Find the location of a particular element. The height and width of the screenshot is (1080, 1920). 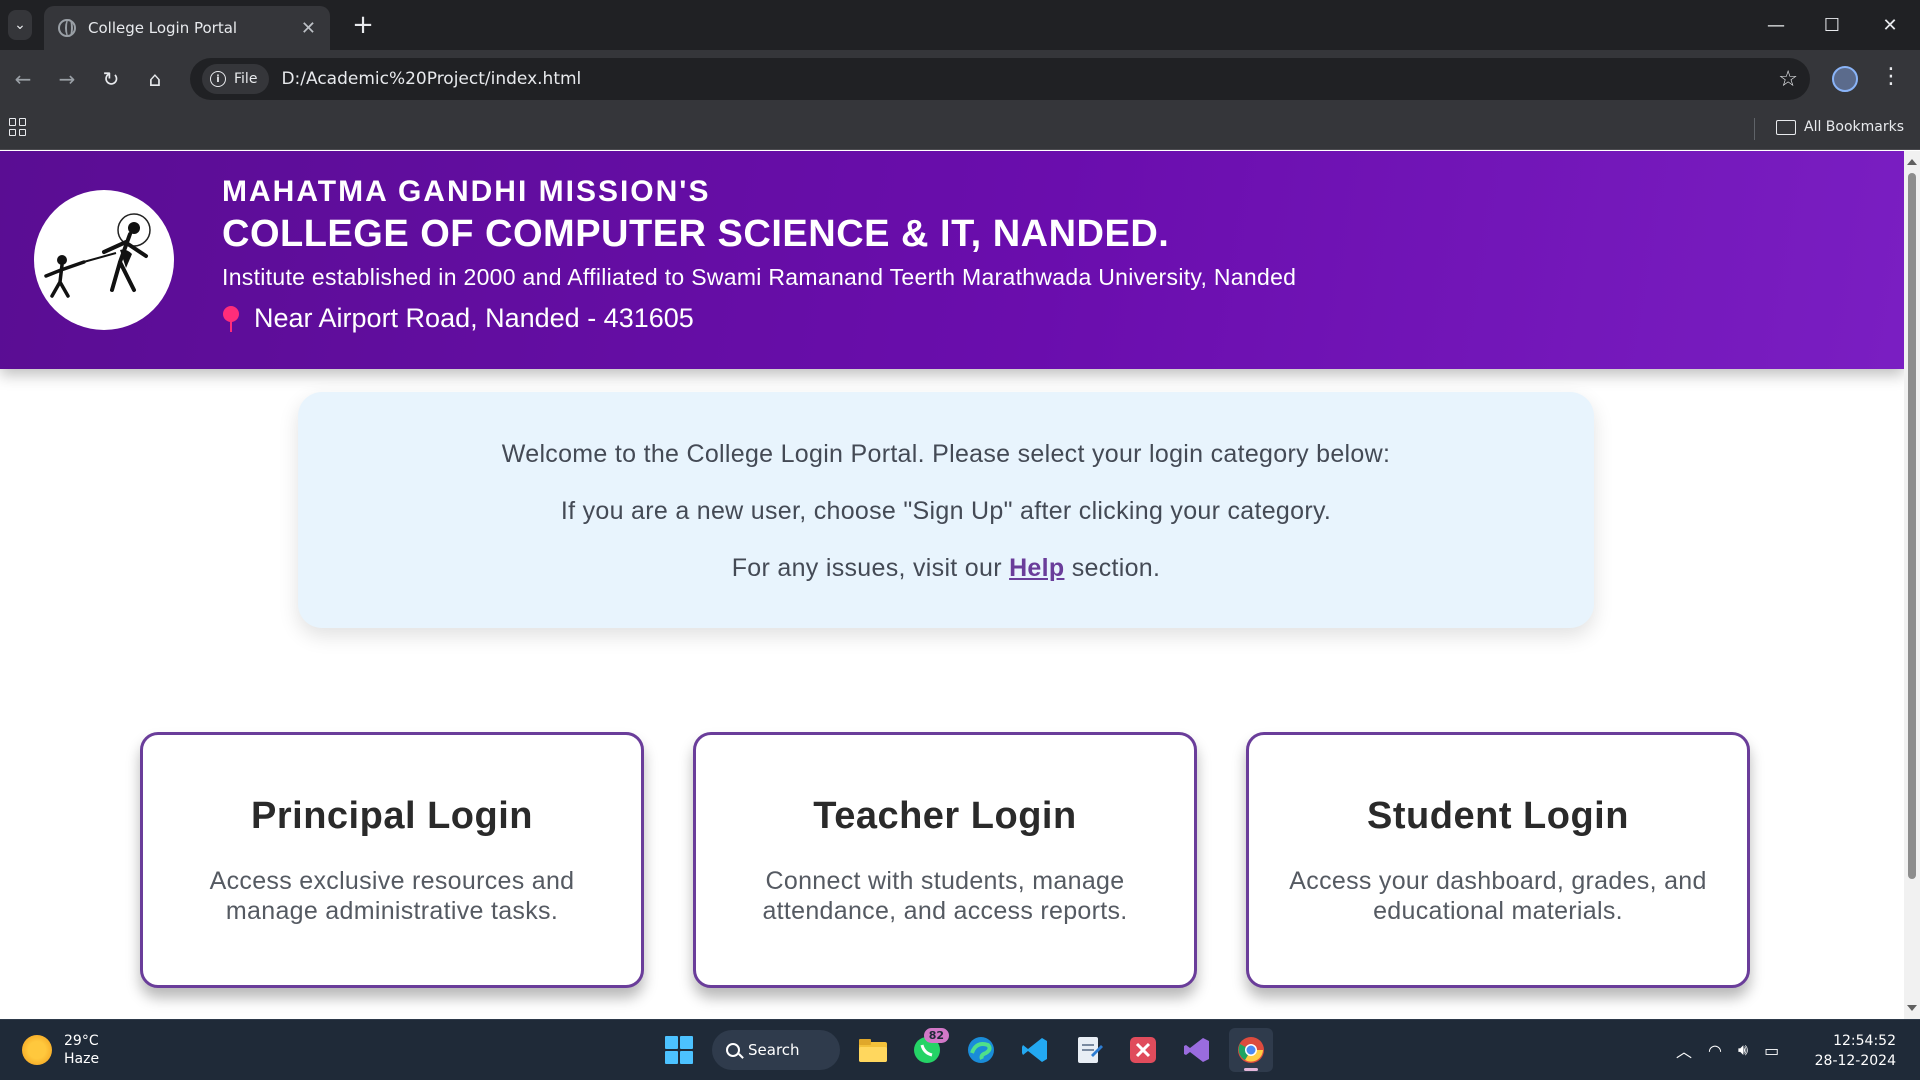

maximize-button: ☐ is located at coordinates (1832, 25).